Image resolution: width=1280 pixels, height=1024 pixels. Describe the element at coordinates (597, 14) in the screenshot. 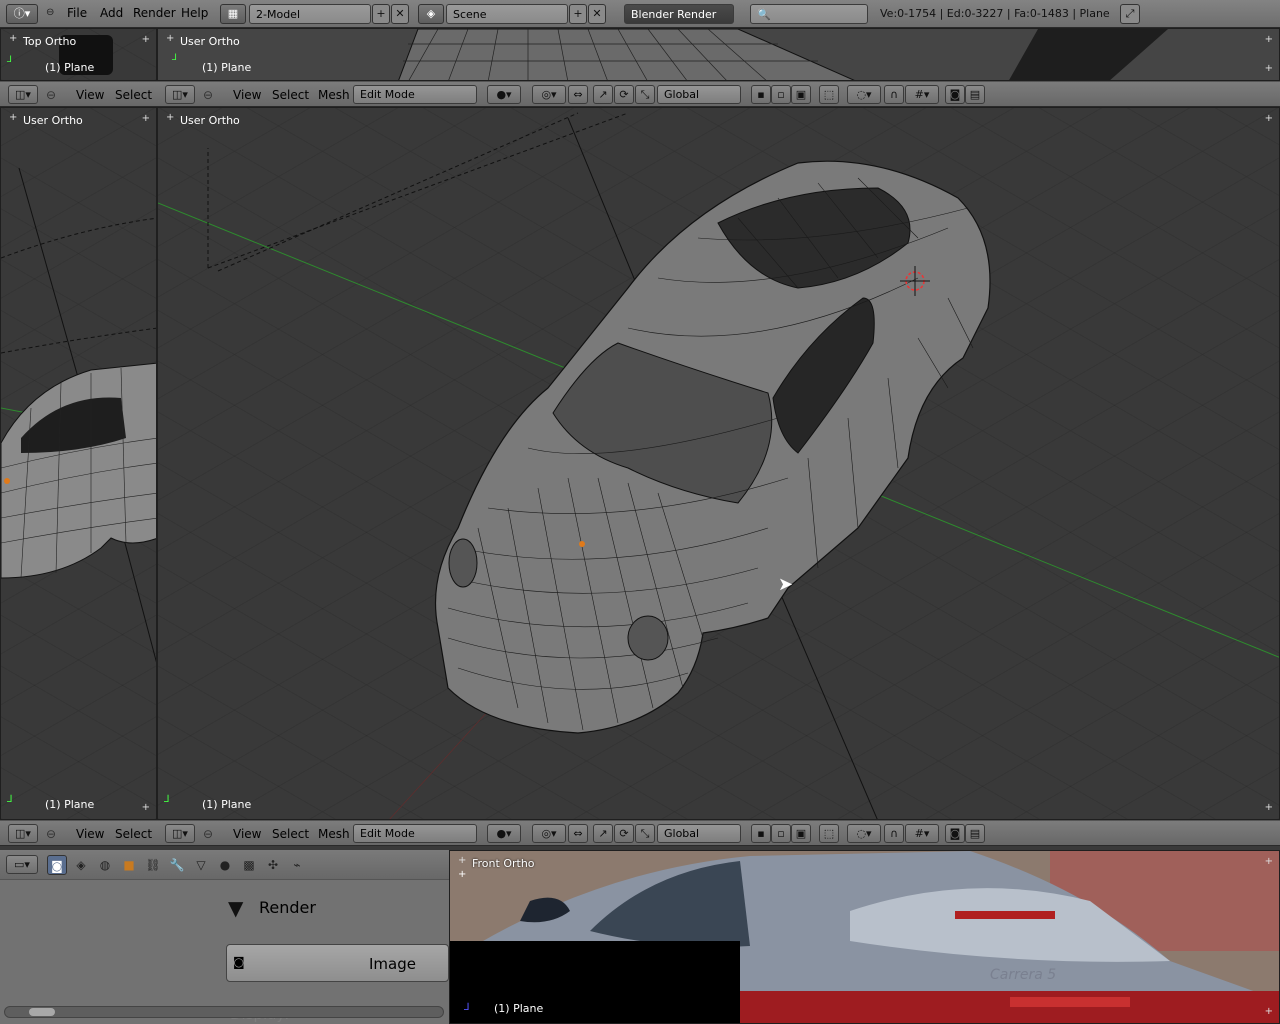

I see `remove-scene-icon: ✕` at that location.